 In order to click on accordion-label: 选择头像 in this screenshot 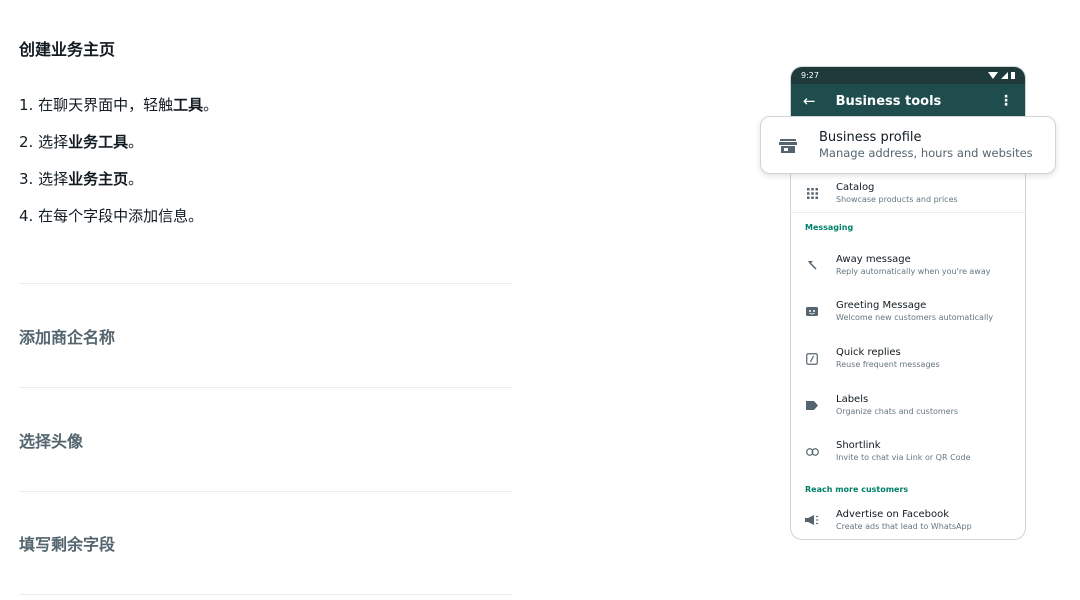, I will do `click(51, 441)`.